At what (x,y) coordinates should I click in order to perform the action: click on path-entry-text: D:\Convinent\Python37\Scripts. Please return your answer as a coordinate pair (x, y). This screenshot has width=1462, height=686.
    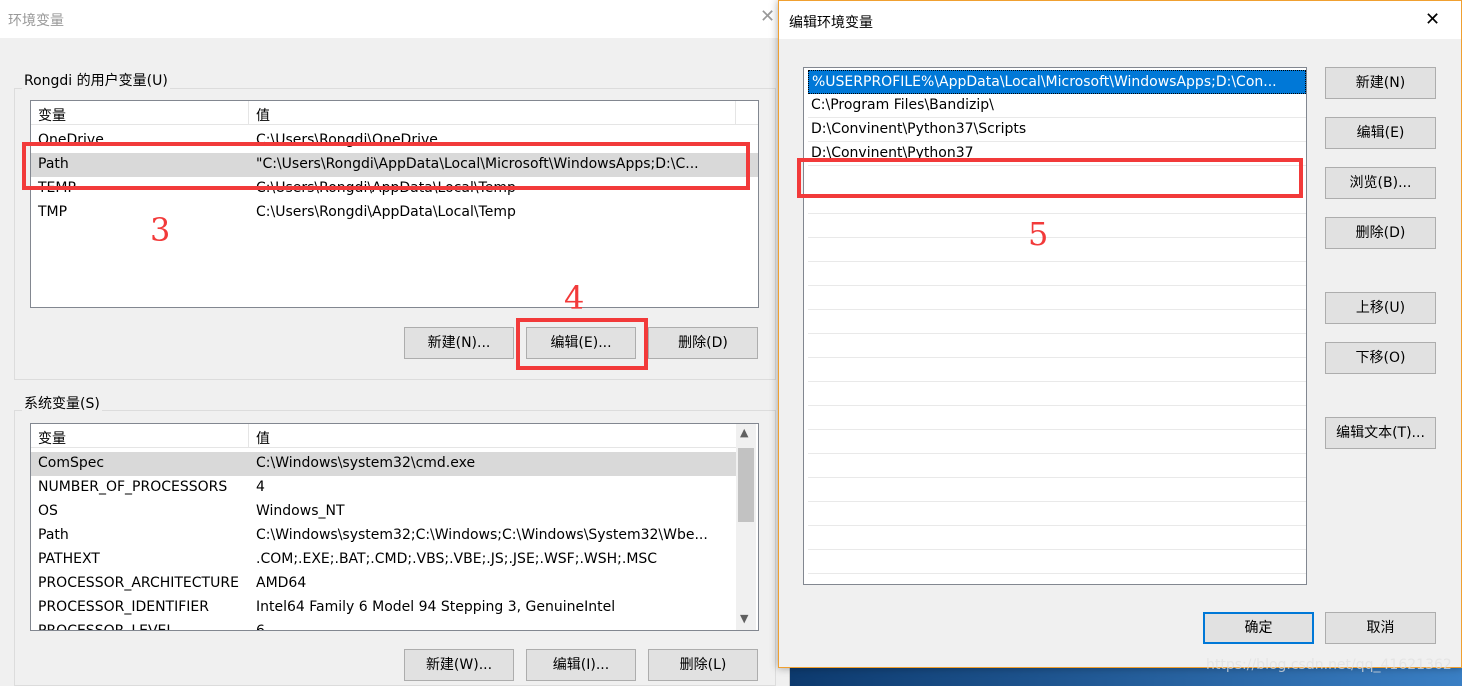
    Looking at the image, I should click on (919, 129).